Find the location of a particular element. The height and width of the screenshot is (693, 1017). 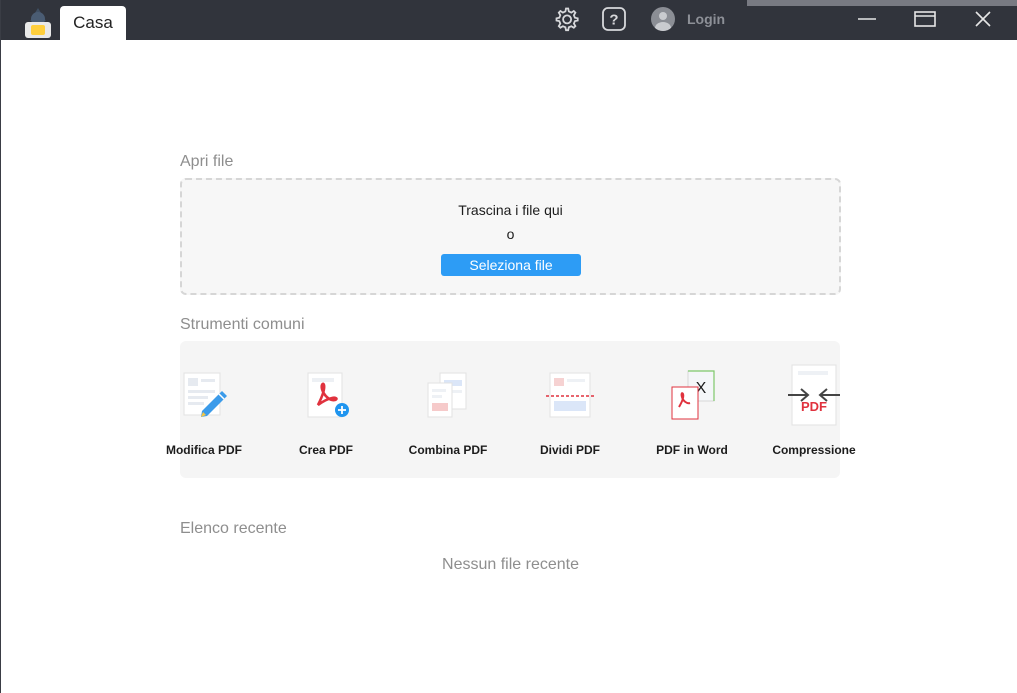

split-pdf-icon is located at coordinates (570, 395).